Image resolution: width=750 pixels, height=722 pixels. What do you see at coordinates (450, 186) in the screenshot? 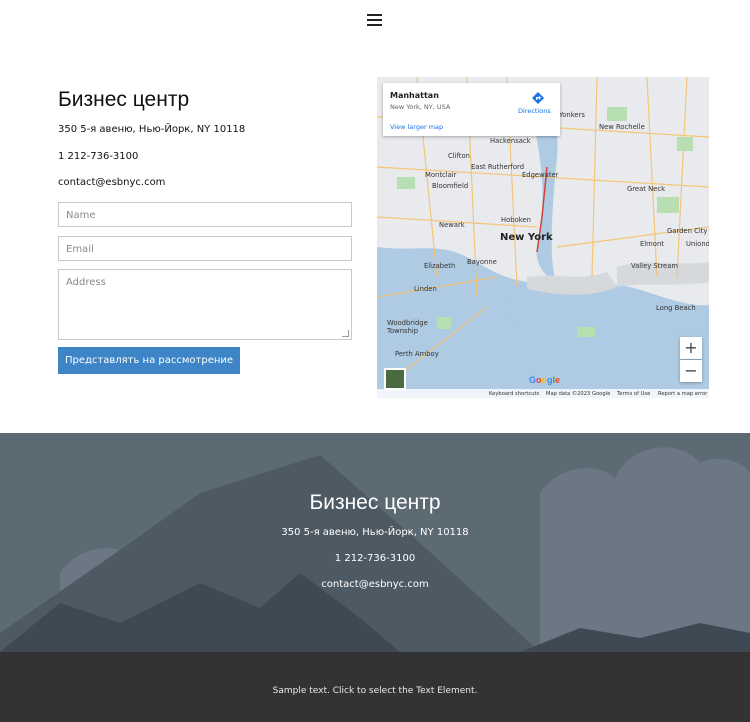
I see `map-label-bloomfield: Bloomfield` at bounding box center [450, 186].